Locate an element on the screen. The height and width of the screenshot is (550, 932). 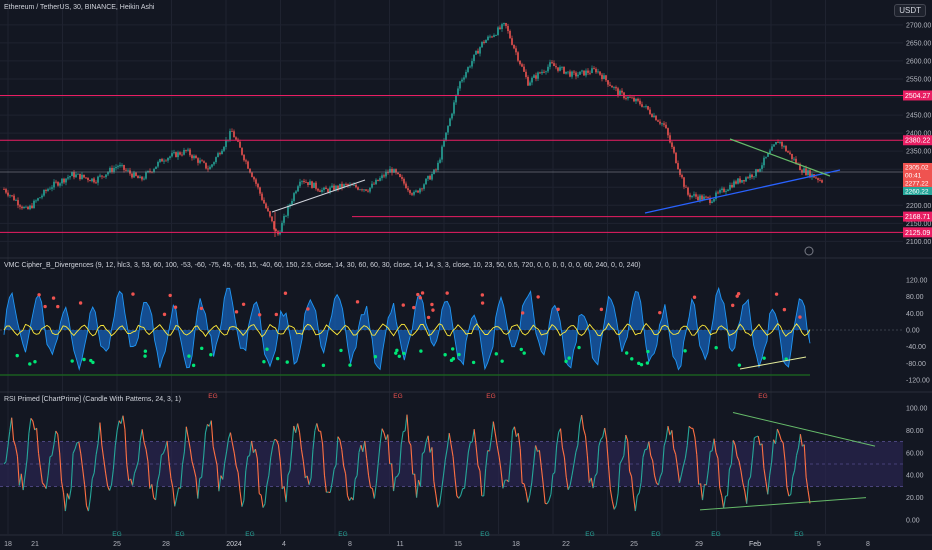
time-axis-tick: 15 is located at coordinates (458, 544).